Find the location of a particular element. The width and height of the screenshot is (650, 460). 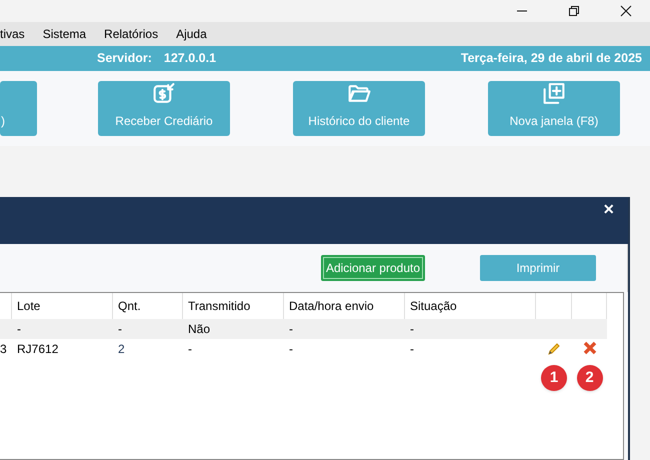

server-address: 127.0.0.1 is located at coordinates (190, 59).